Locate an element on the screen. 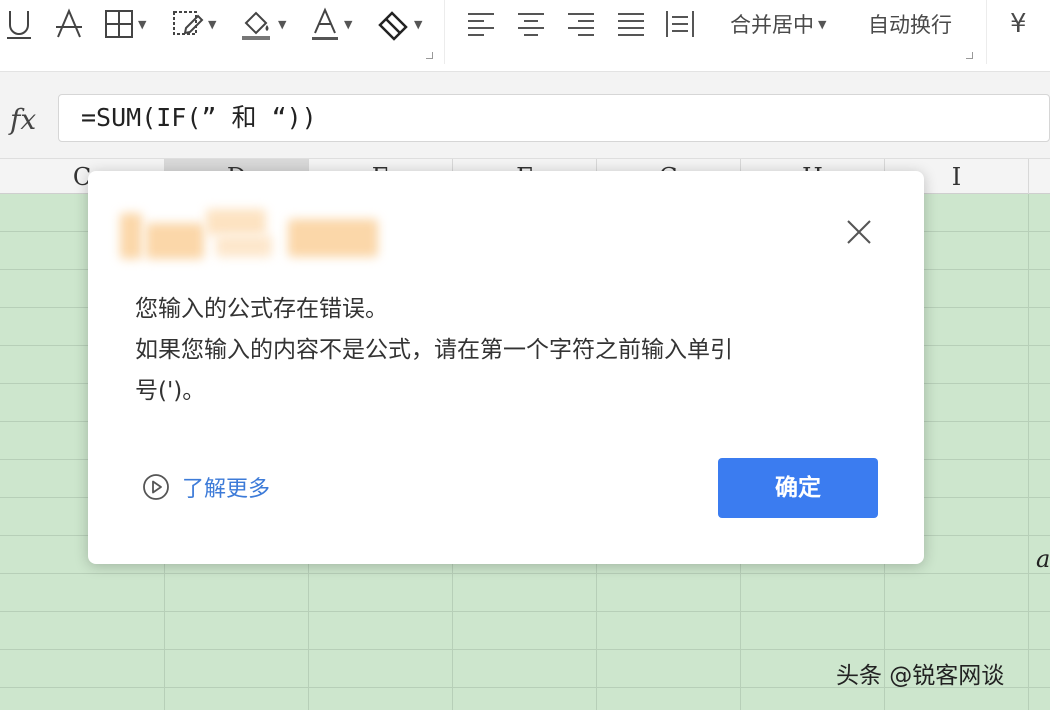 This screenshot has width=1050, height=710. cell-style-icon is located at coordinates (188, 23).